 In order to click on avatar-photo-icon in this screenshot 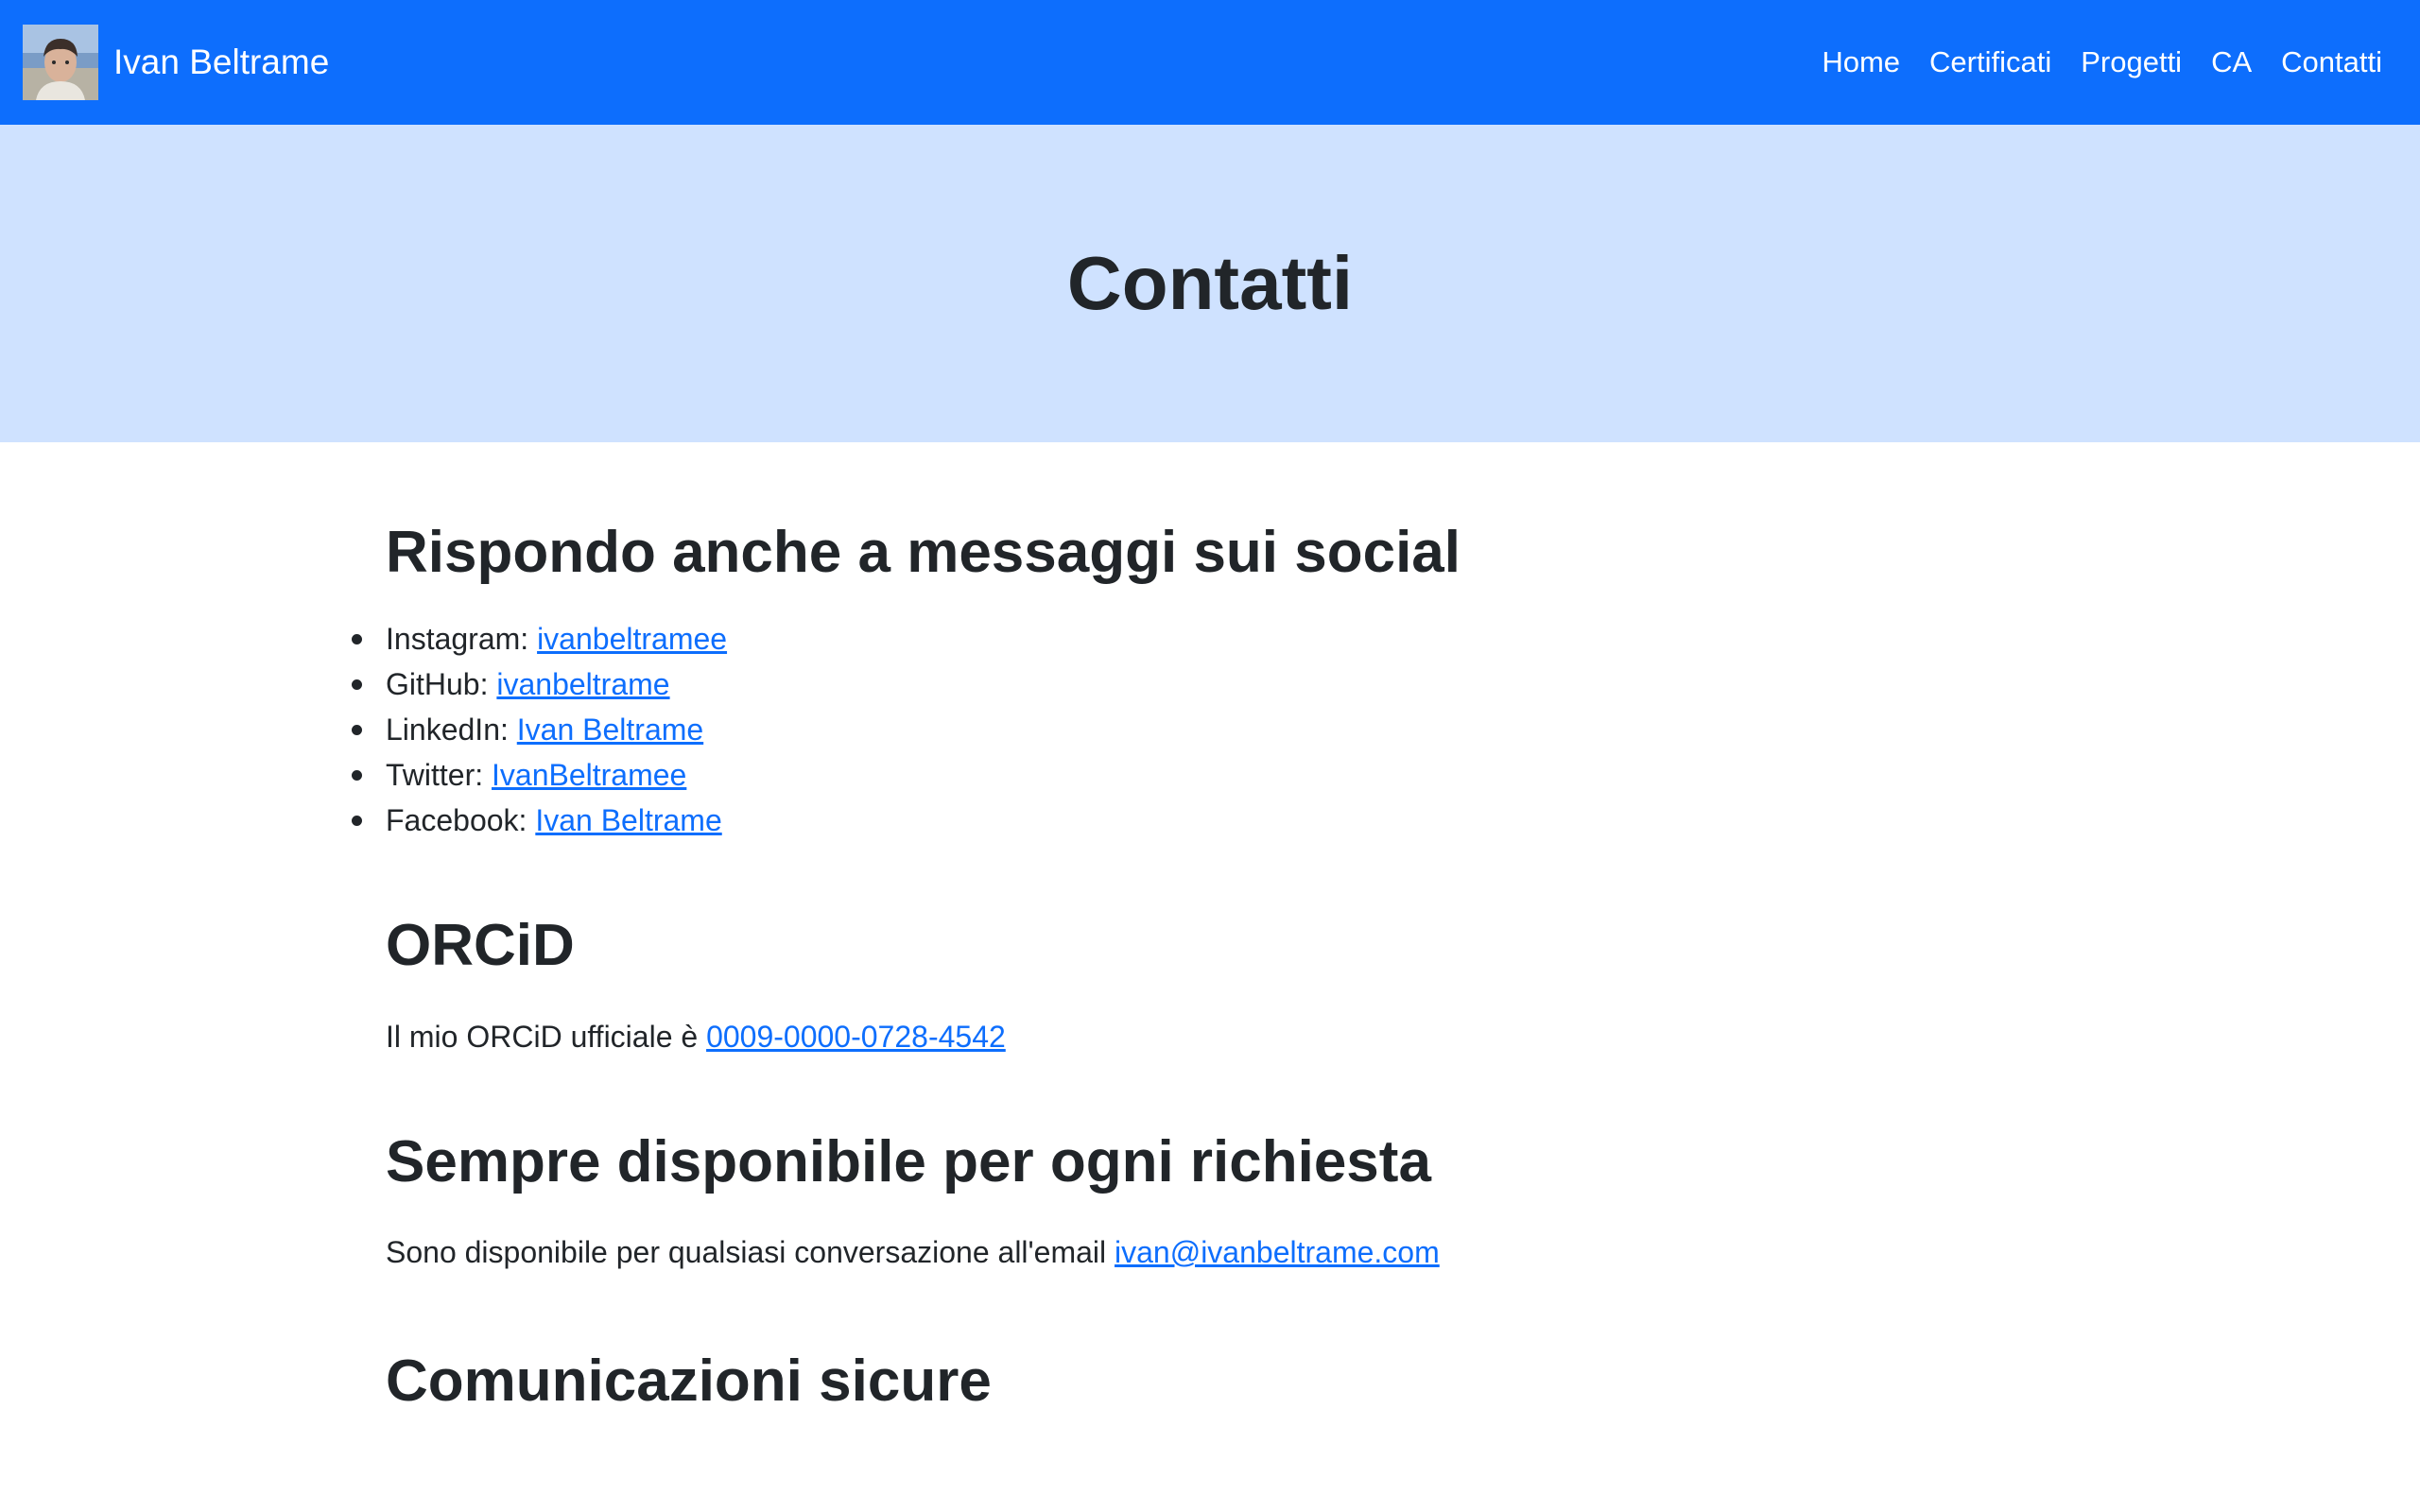, I will do `click(60, 62)`.